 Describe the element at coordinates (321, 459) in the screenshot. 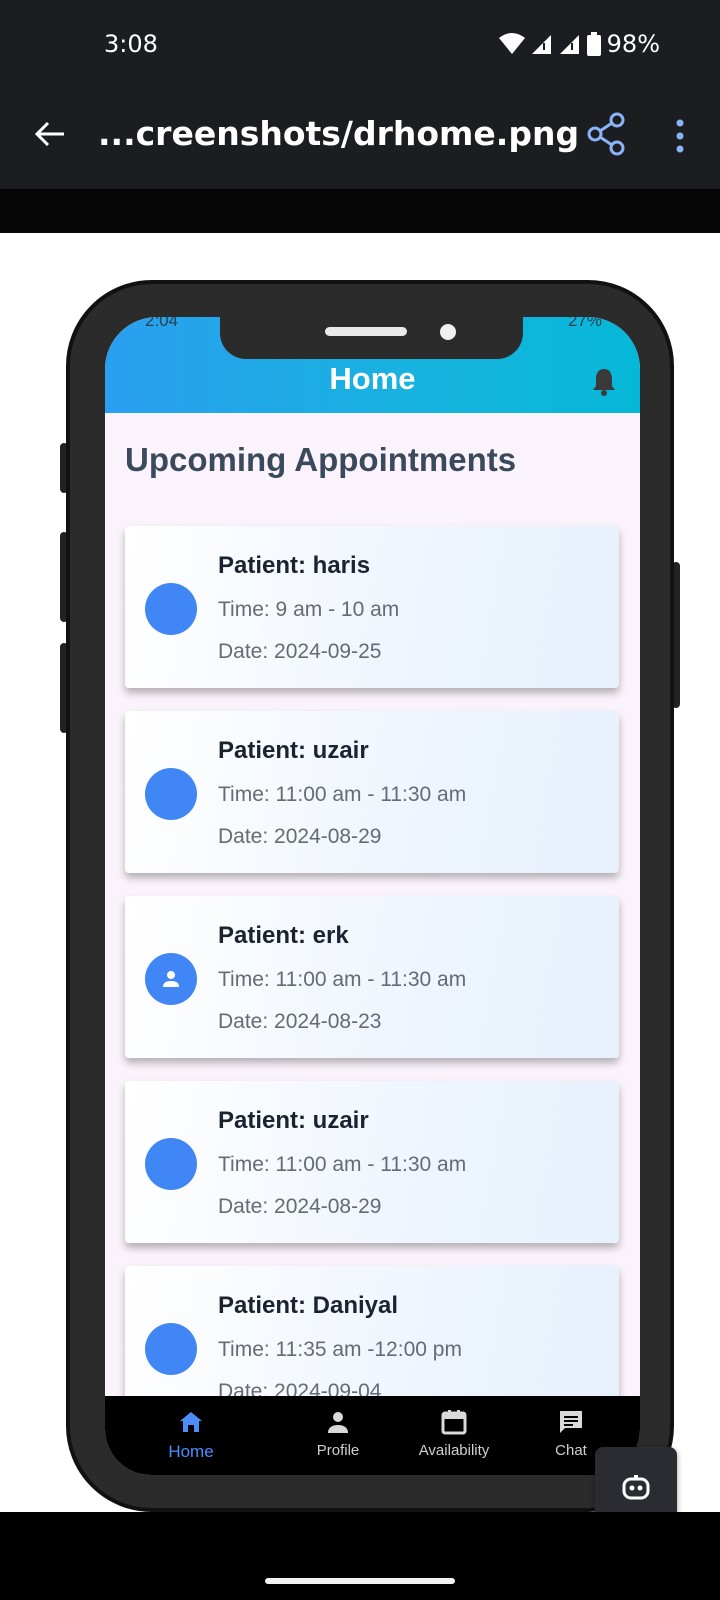

I see `section-title: Upcoming Appointments` at that location.